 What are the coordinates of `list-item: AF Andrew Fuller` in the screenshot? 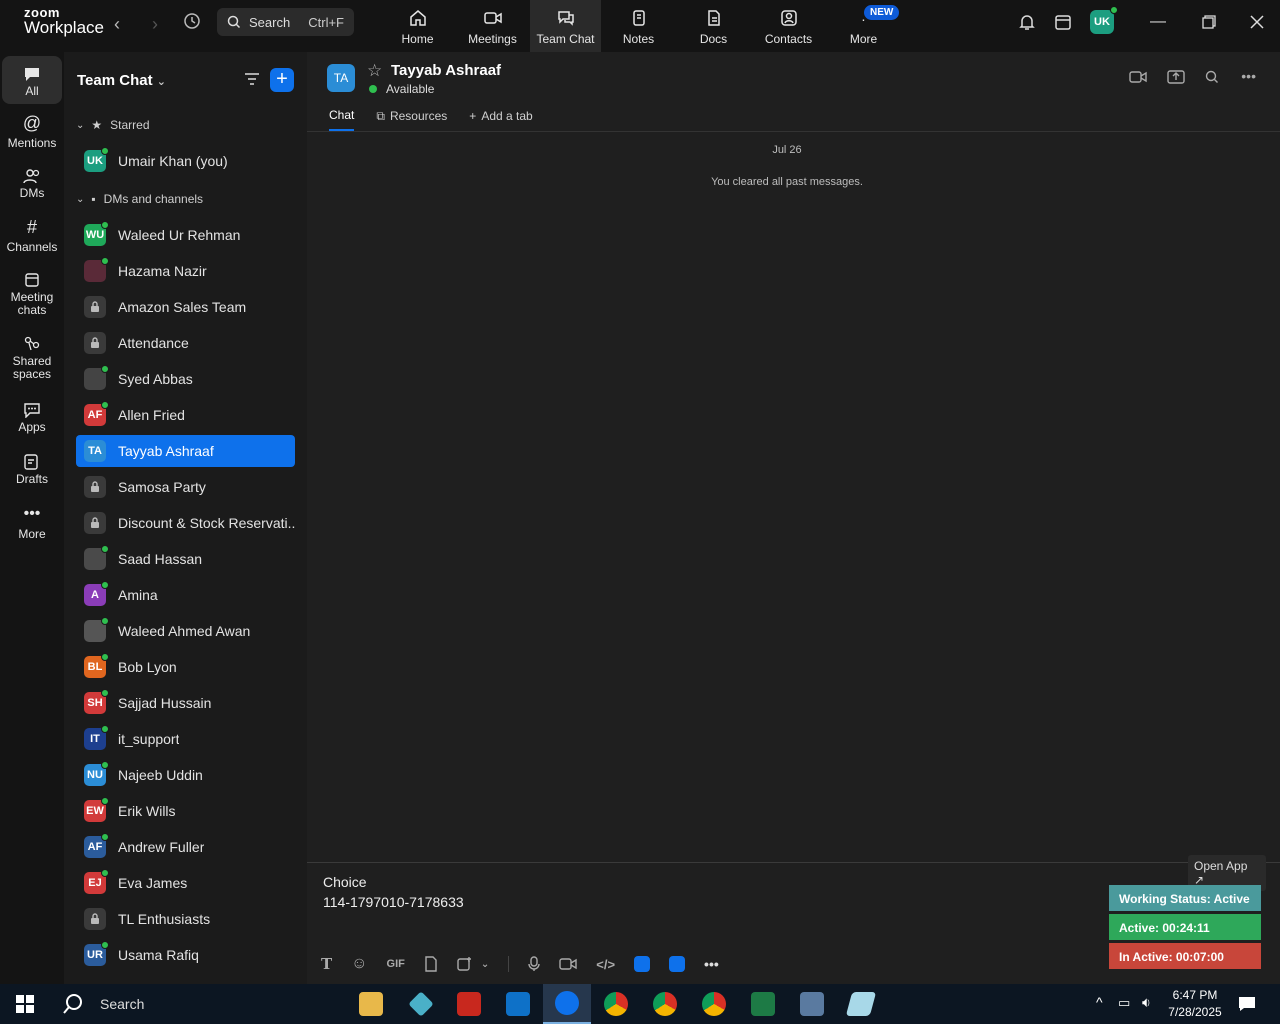 It's located at (185, 847).